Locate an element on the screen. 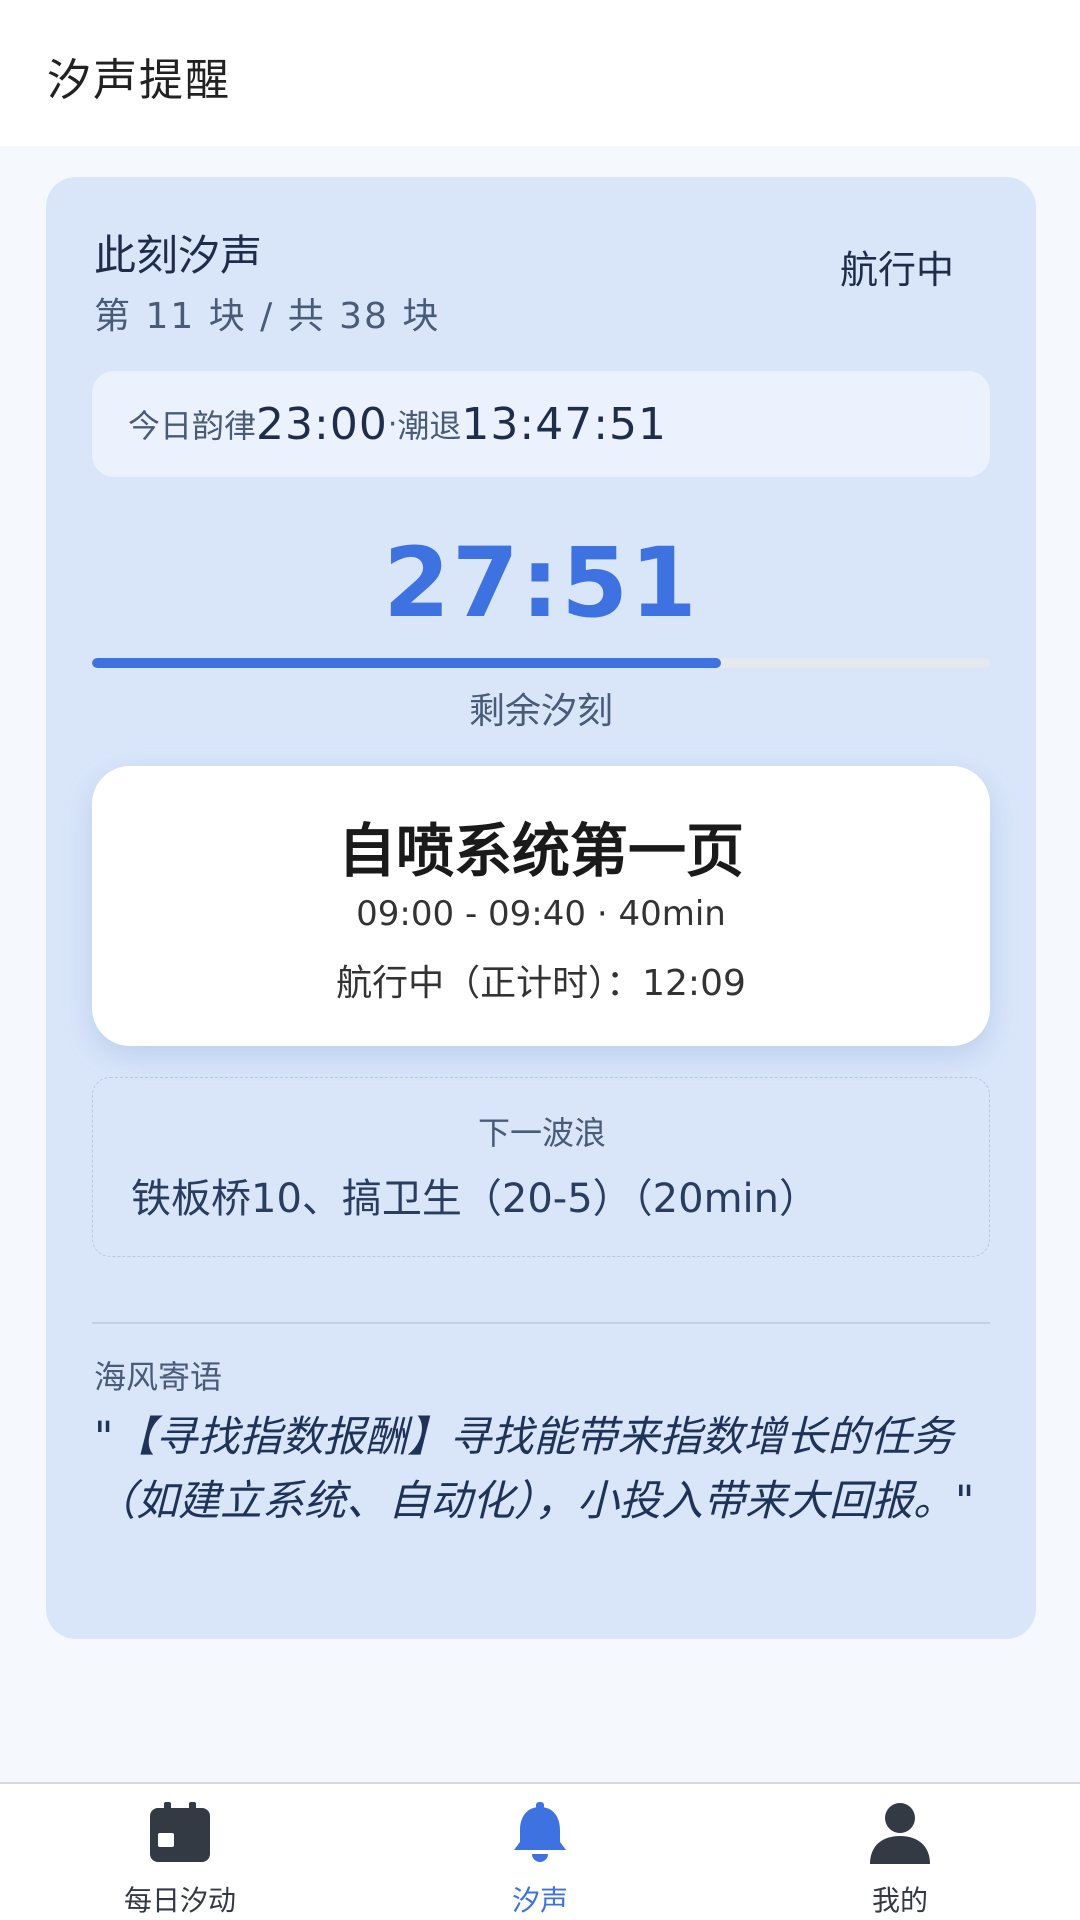  progress-bar is located at coordinates (541, 663).